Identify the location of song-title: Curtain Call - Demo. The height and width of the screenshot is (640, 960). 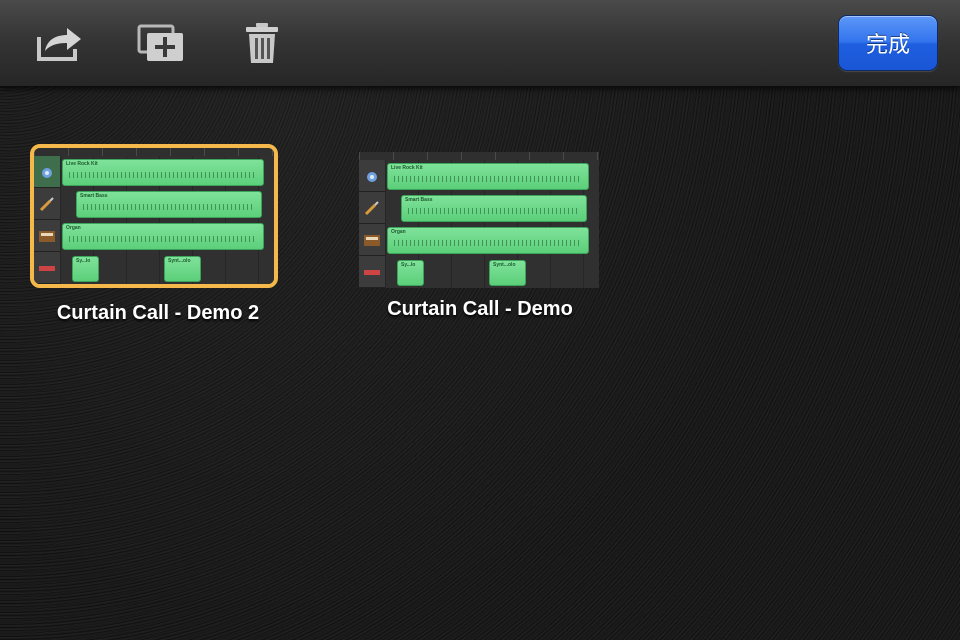
(480, 309).